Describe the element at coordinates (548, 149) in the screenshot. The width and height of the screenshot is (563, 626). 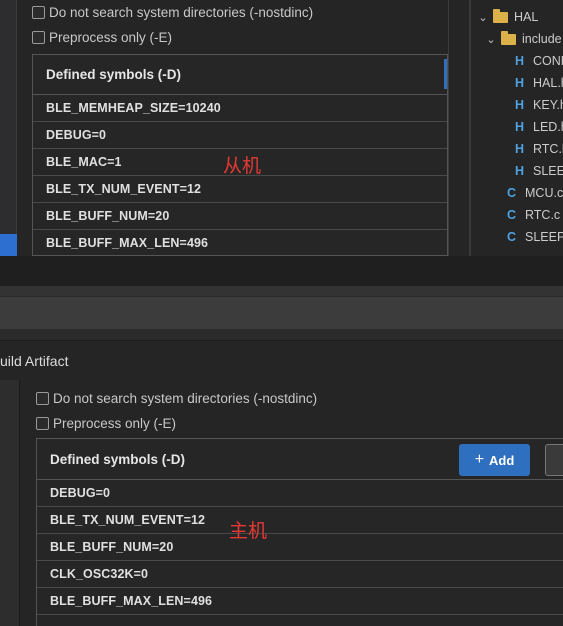
I see `tree-label: RTC.h` at that location.